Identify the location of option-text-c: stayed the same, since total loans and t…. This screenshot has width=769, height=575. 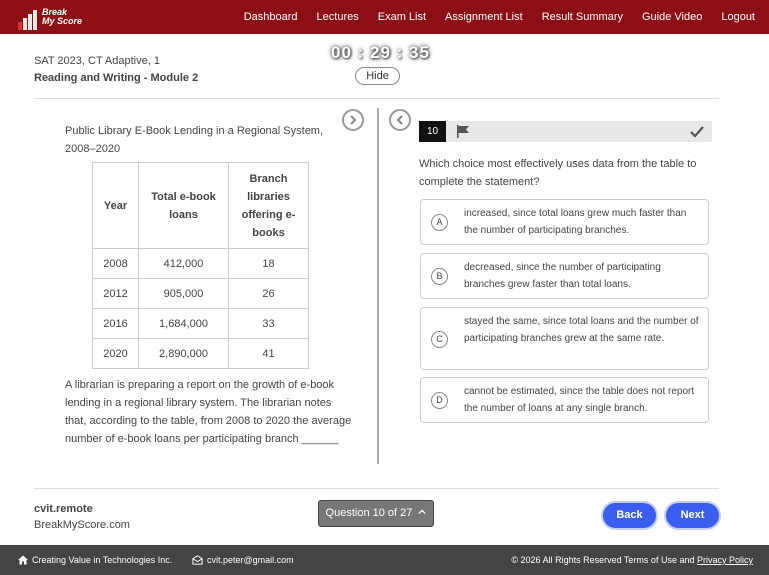
(581, 330).